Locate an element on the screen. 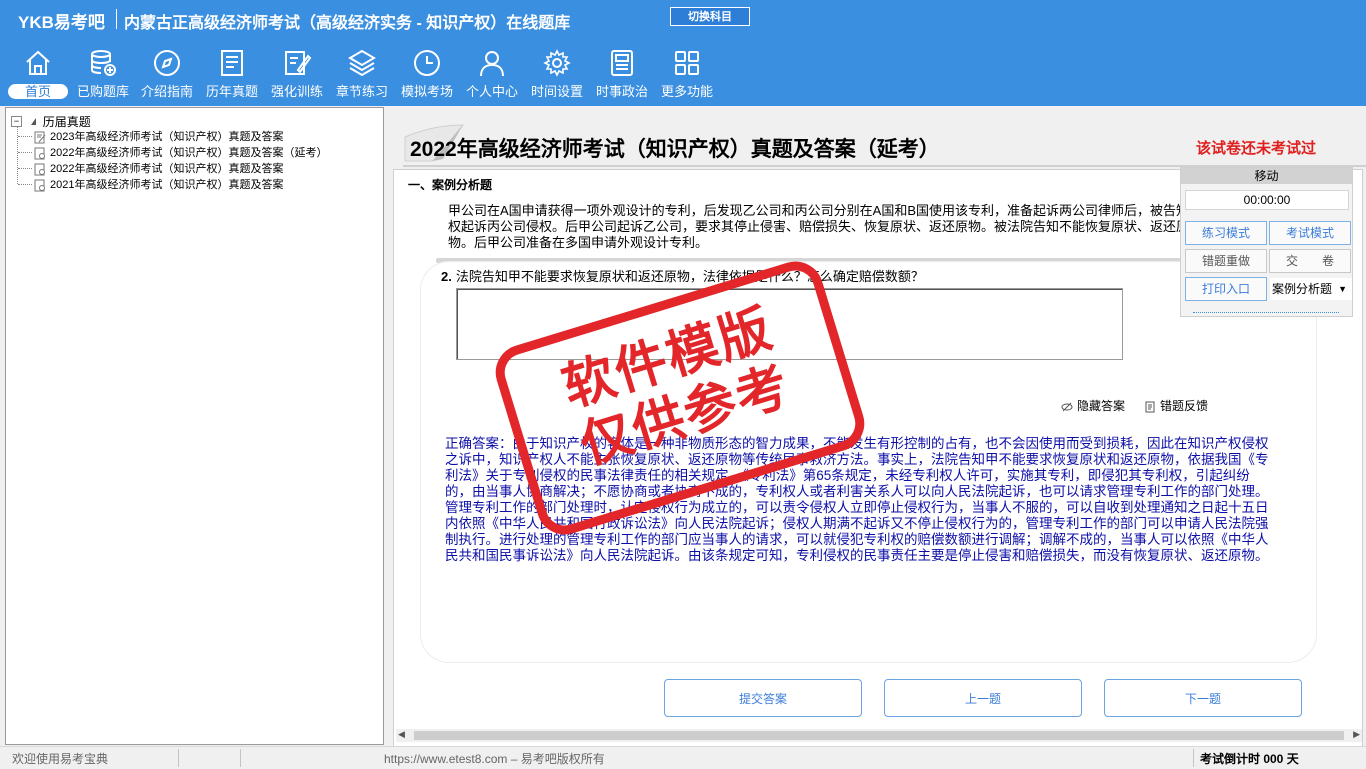  nav-chapter: 章节练习 is located at coordinates (362, 76).